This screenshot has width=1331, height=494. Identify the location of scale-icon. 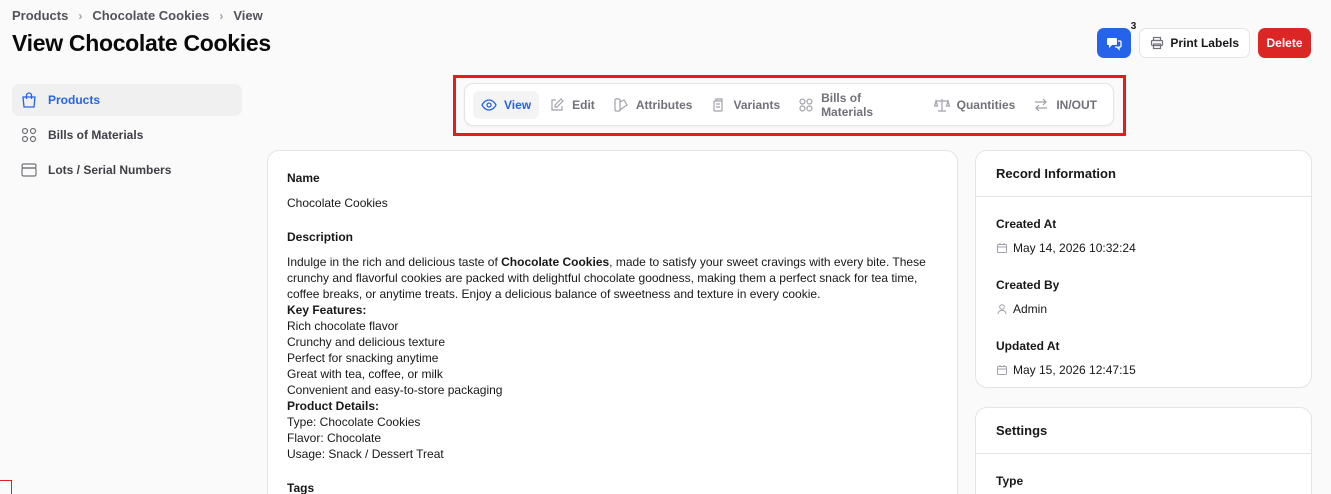
(941, 105).